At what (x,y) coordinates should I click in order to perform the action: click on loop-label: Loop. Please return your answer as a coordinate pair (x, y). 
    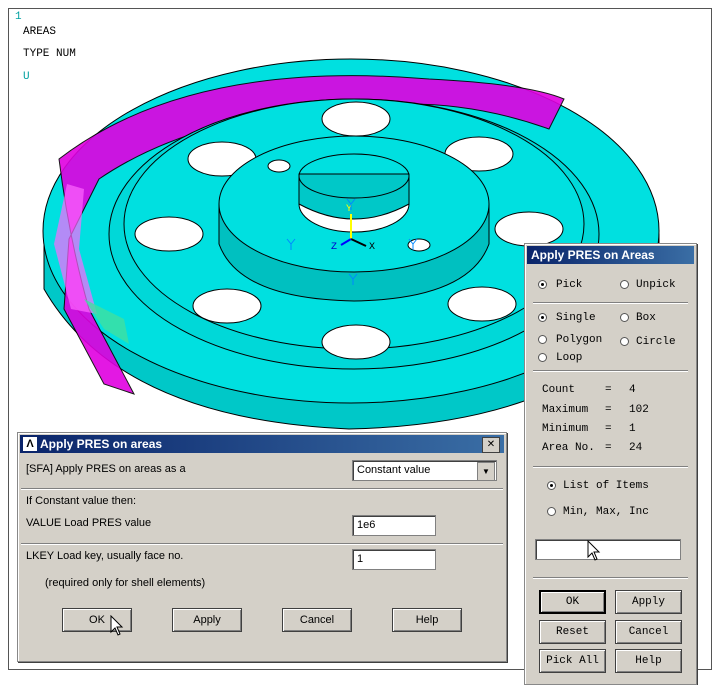
    Looking at the image, I should click on (569, 358).